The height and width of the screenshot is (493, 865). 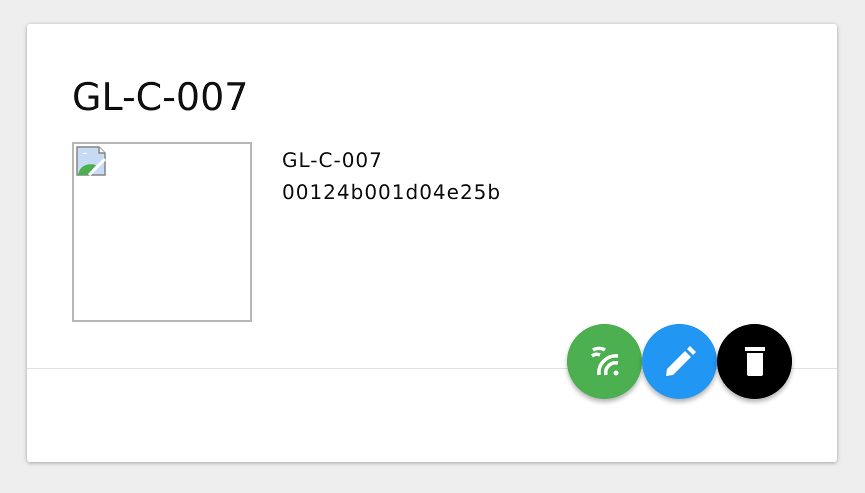 What do you see at coordinates (333, 160) in the screenshot?
I see `device-name: GL-C-007` at bounding box center [333, 160].